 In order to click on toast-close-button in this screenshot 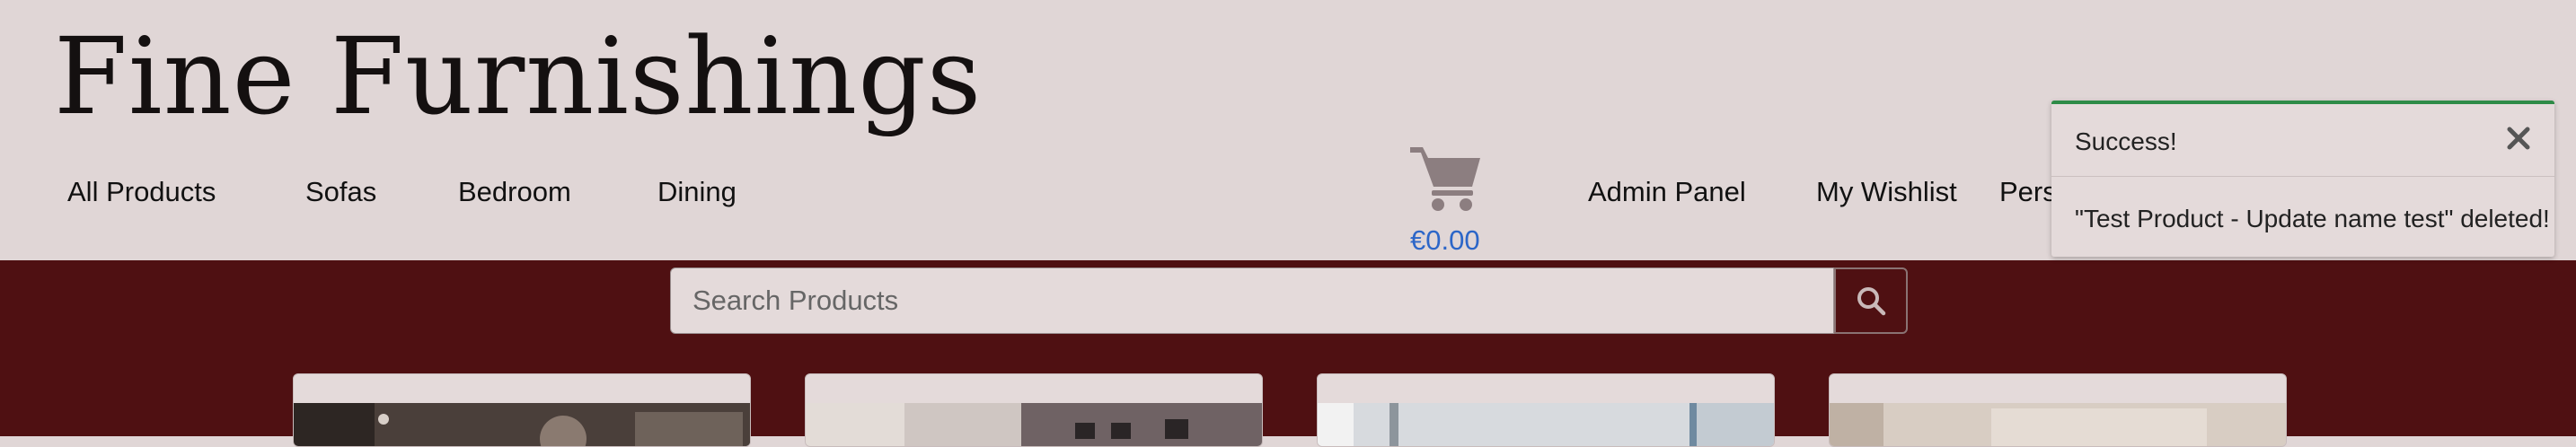, I will do `click(2518, 138)`.